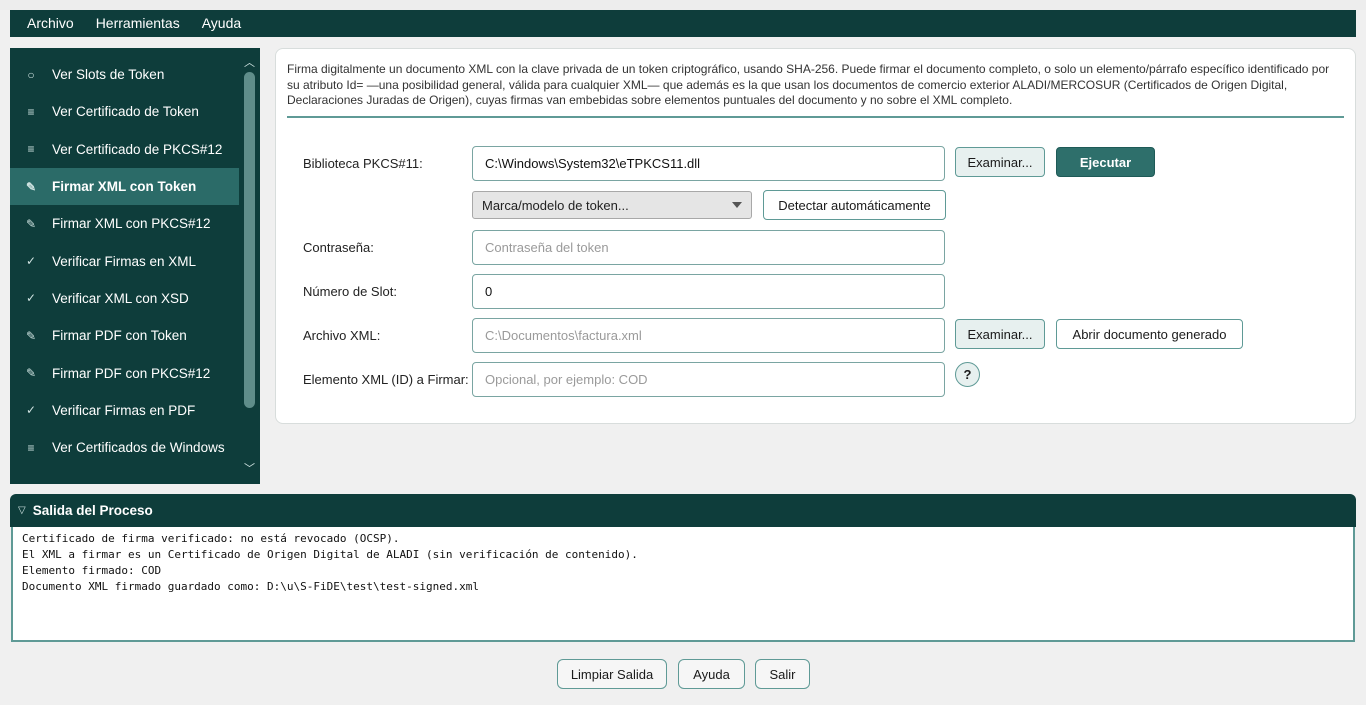 The height and width of the screenshot is (705, 1366). I want to click on slot-label: Número de Slot:, so click(350, 291).